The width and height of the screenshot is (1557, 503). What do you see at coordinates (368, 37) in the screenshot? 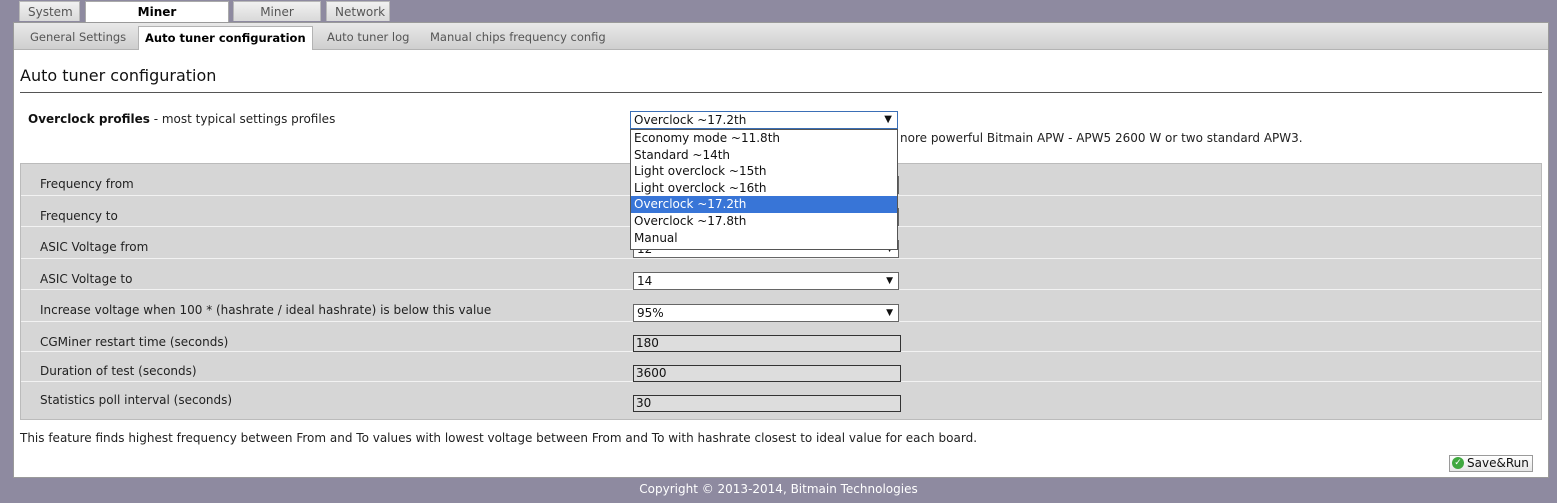
I see `subtab-auto-tuner-log: Auto tuner log` at bounding box center [368, 37].